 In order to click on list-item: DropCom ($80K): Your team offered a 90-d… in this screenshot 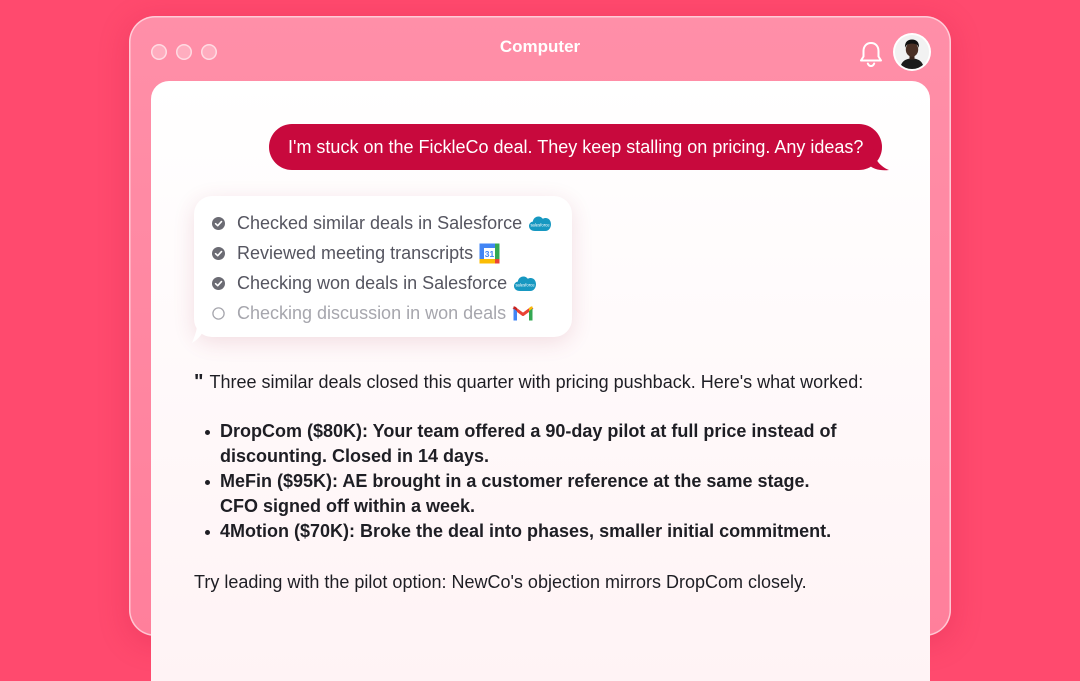, I will do `click(544, 444)`.